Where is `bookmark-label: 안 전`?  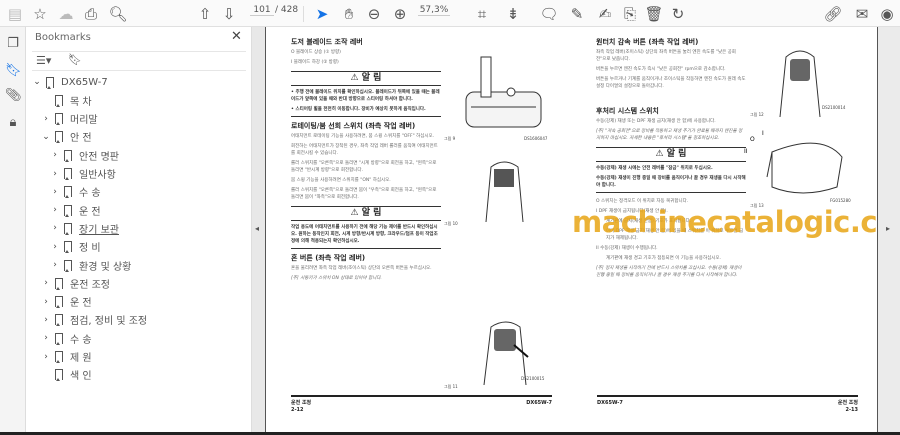 bookmark-label: 안 전 is located at coordinates (81, 139).